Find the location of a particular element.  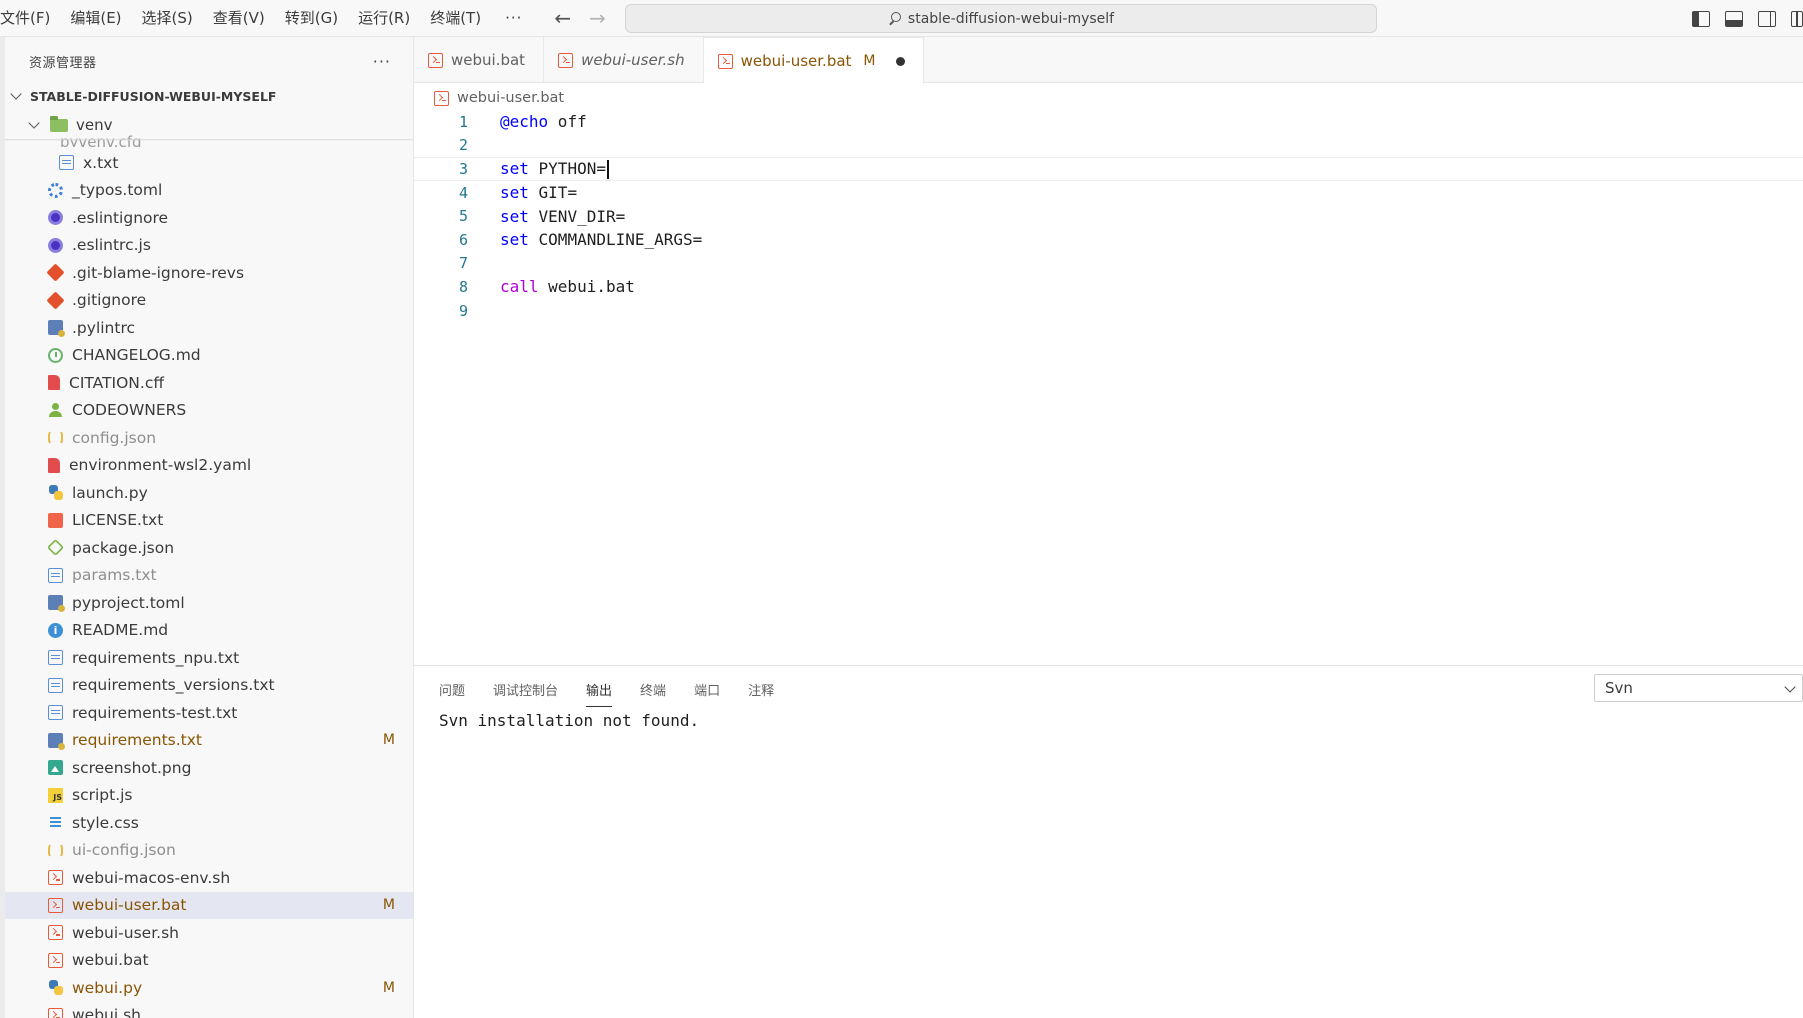

editor-tab: webui-user.sh is located at coordinates (624, 60).